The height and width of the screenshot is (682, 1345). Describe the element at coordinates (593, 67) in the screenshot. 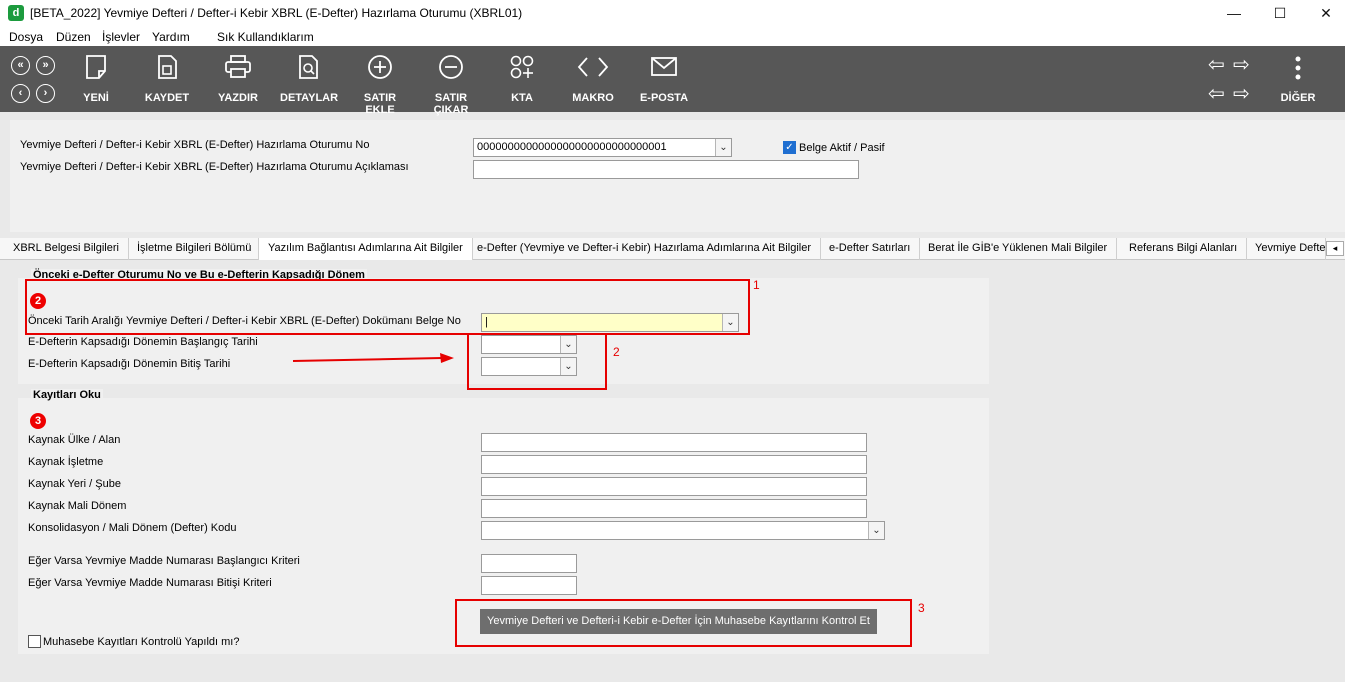

I see `code-icon` at that location.